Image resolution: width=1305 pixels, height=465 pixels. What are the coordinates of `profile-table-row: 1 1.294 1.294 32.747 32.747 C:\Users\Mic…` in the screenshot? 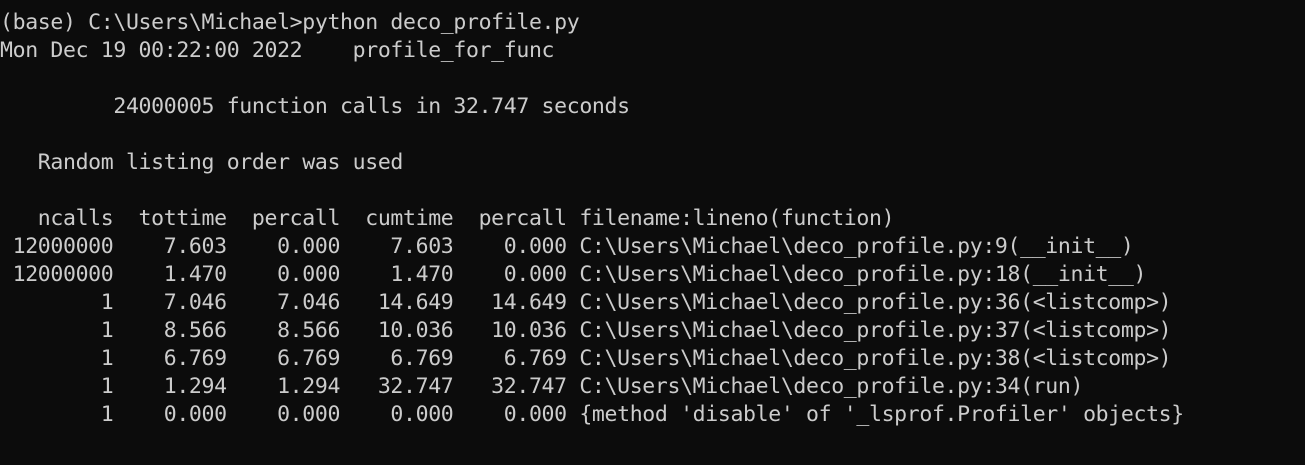 It's located at (542, 386).